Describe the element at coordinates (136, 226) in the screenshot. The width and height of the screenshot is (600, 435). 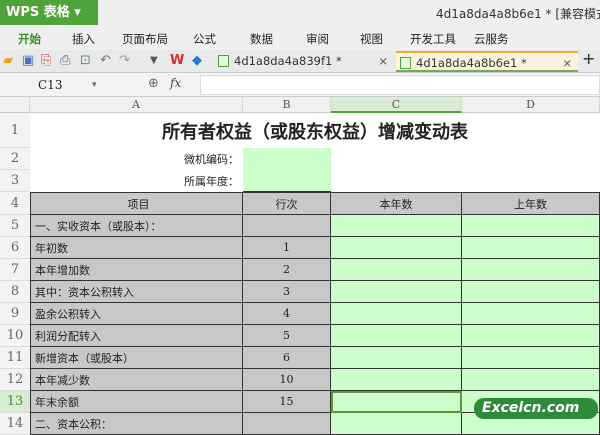
I see `item-cell: 一、实收资本（或股本）：` at that location.